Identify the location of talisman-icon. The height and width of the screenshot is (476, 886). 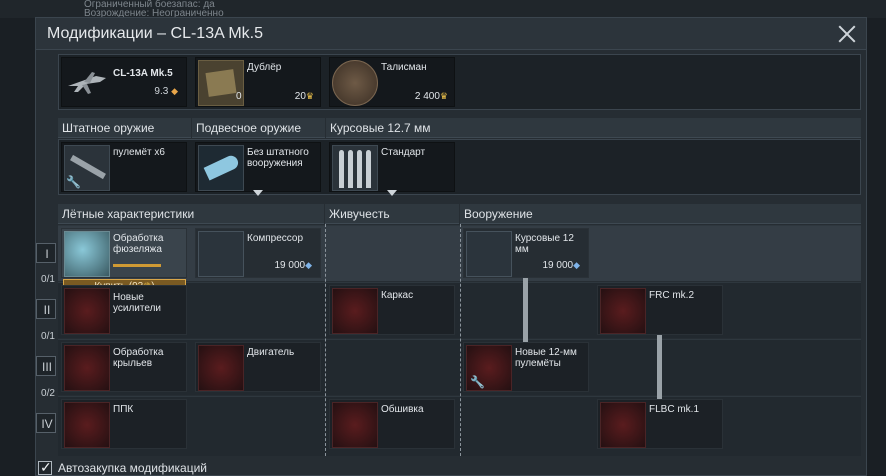
(355, 83).